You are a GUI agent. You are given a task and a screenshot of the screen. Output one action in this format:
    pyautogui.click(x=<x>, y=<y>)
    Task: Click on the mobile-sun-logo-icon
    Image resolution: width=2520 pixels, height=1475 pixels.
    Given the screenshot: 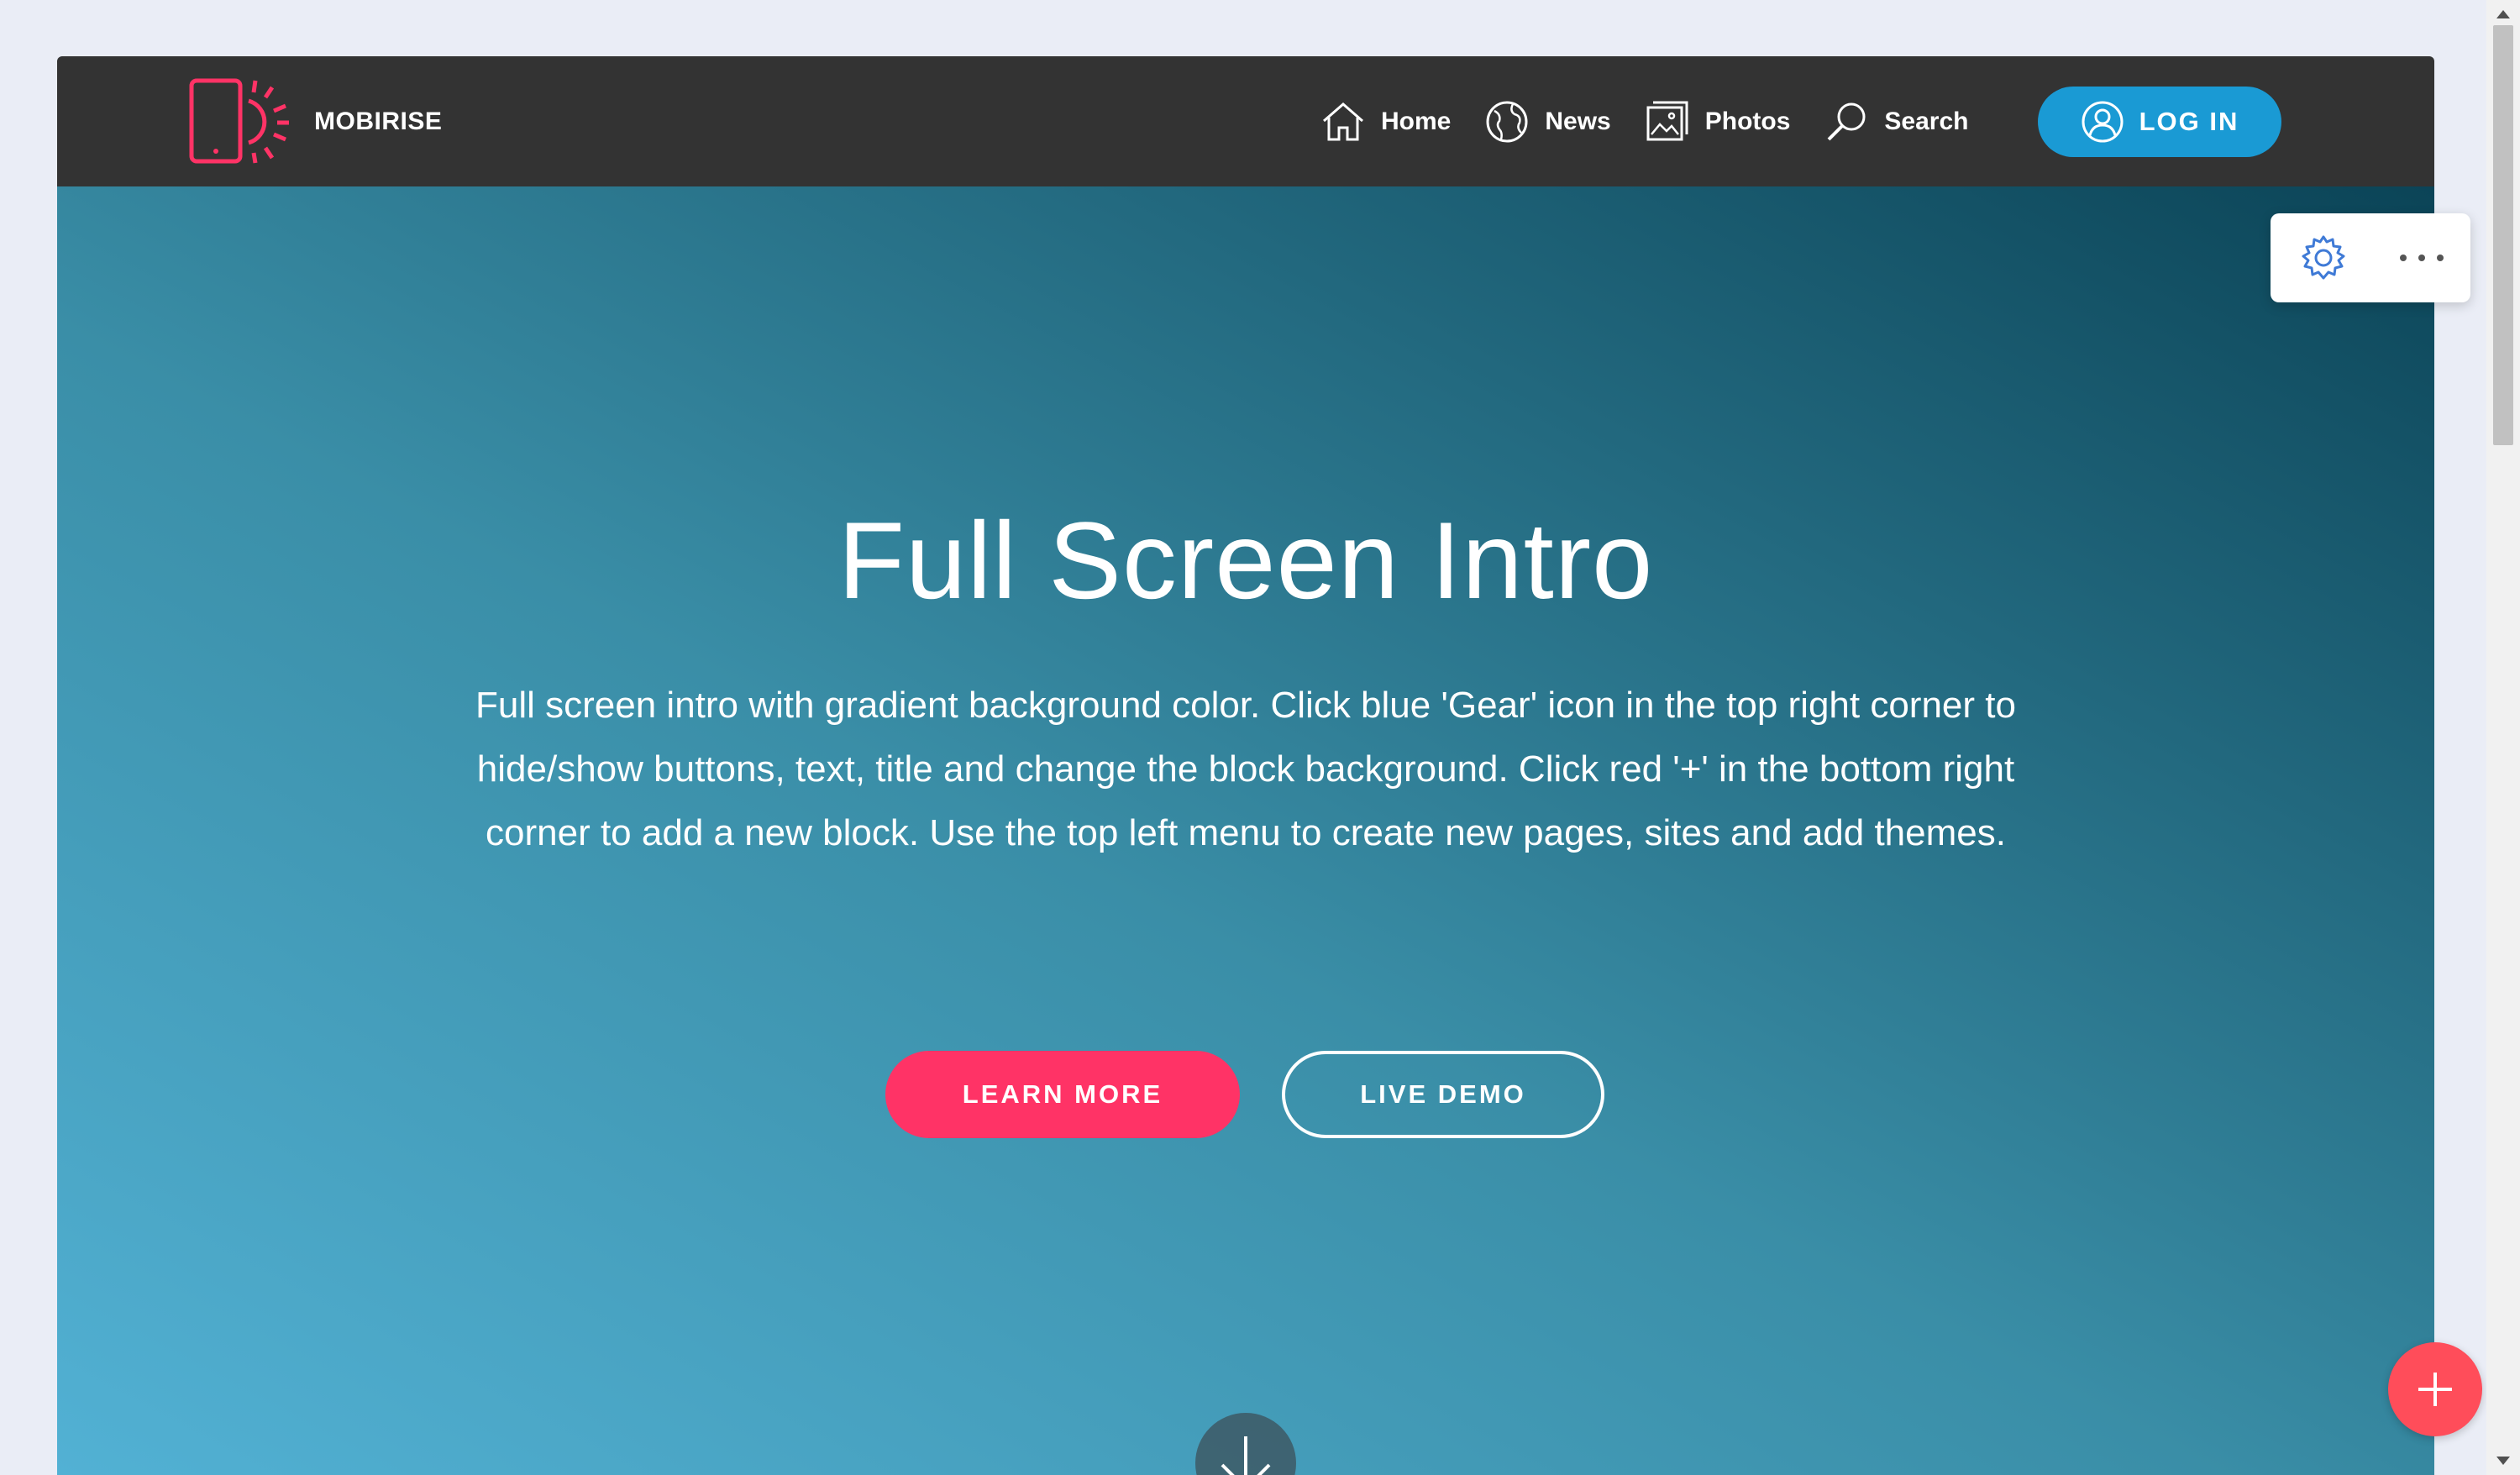 What is the action you would take?
    pyautogui.click(x=239, y=121)
    